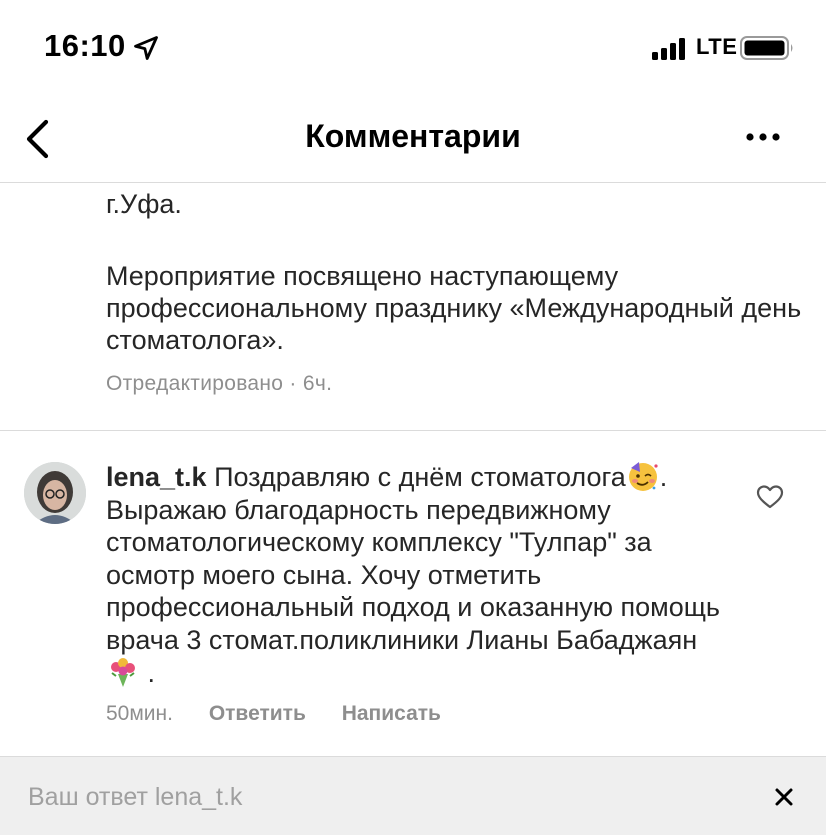  I want to click on avatar-image, so click(55, 493).